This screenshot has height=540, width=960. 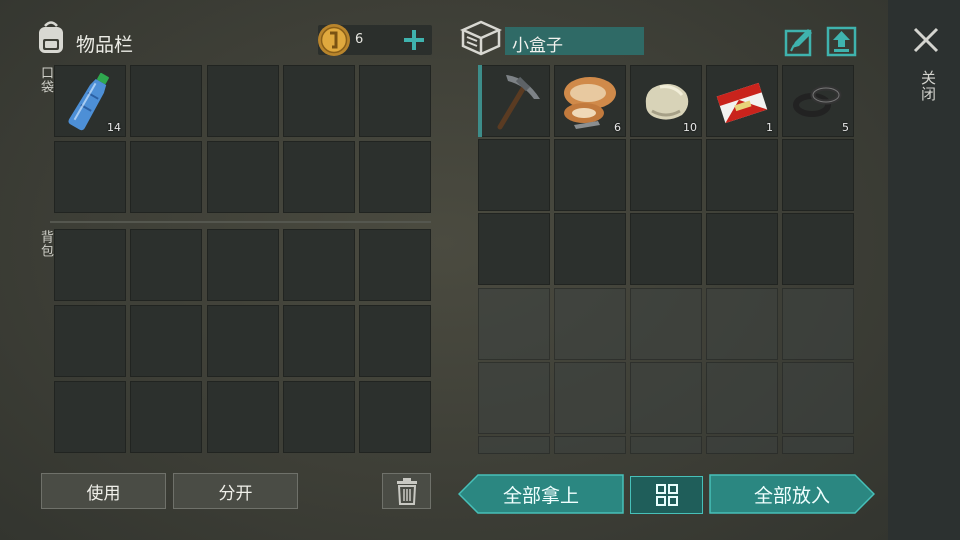 I want to click on put-all-label: 全部放入, so click(x=791, y=495).